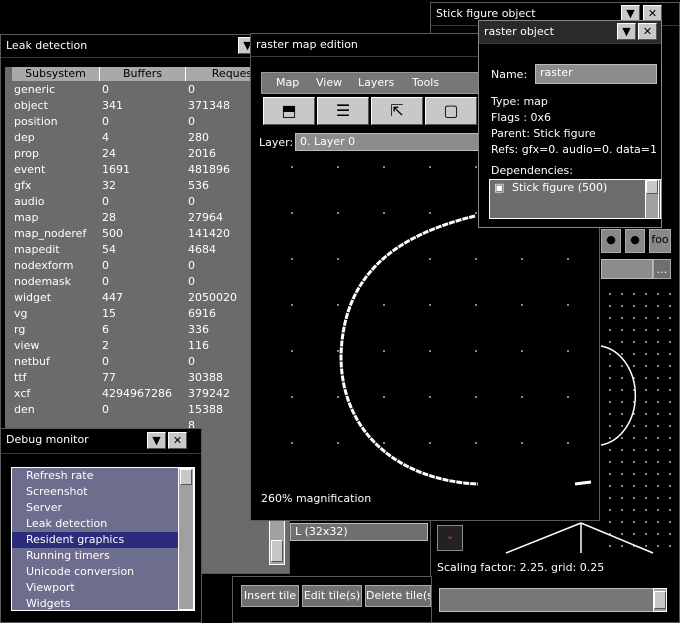 The image size is (680, 623). I want to click on type-info: Type: map, so click(519, 101).